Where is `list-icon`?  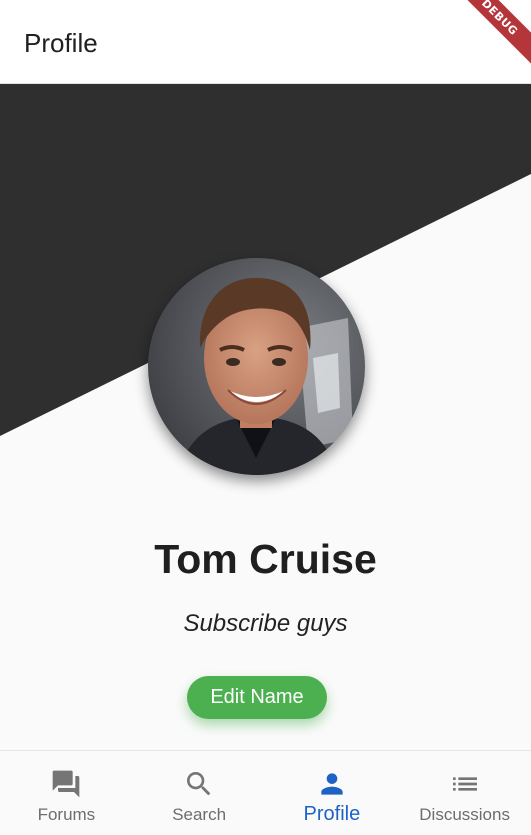 list-icon is located at coordinates (465, 784).